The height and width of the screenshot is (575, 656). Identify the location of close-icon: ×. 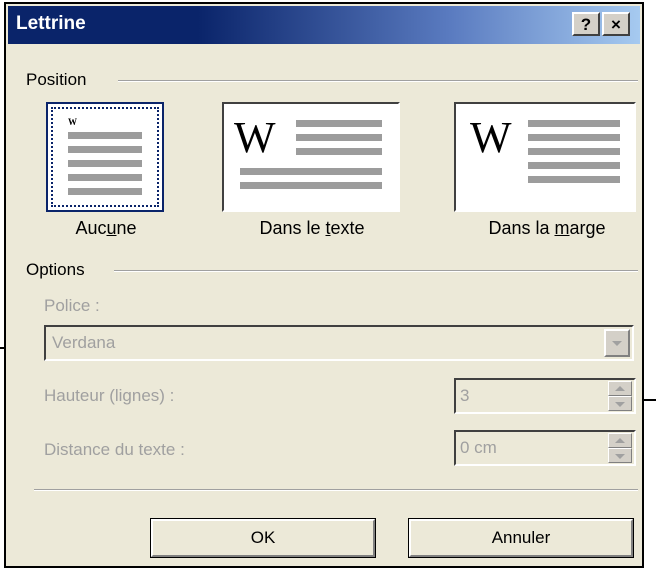
(616, 24).